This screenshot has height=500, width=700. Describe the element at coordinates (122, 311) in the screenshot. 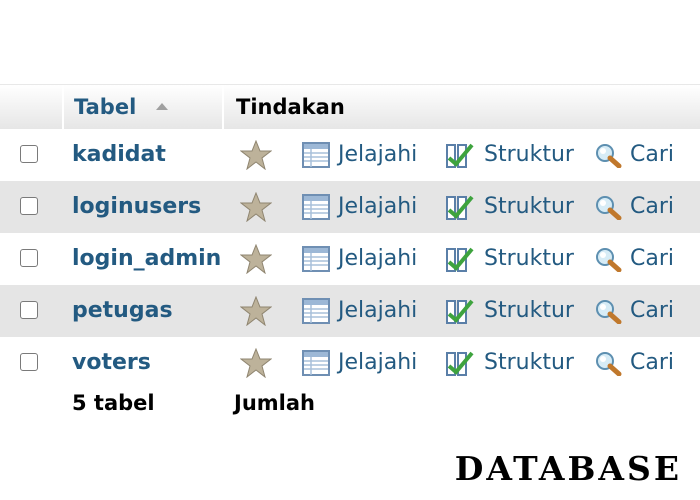

I see `table-name-link: petugas` at that location.